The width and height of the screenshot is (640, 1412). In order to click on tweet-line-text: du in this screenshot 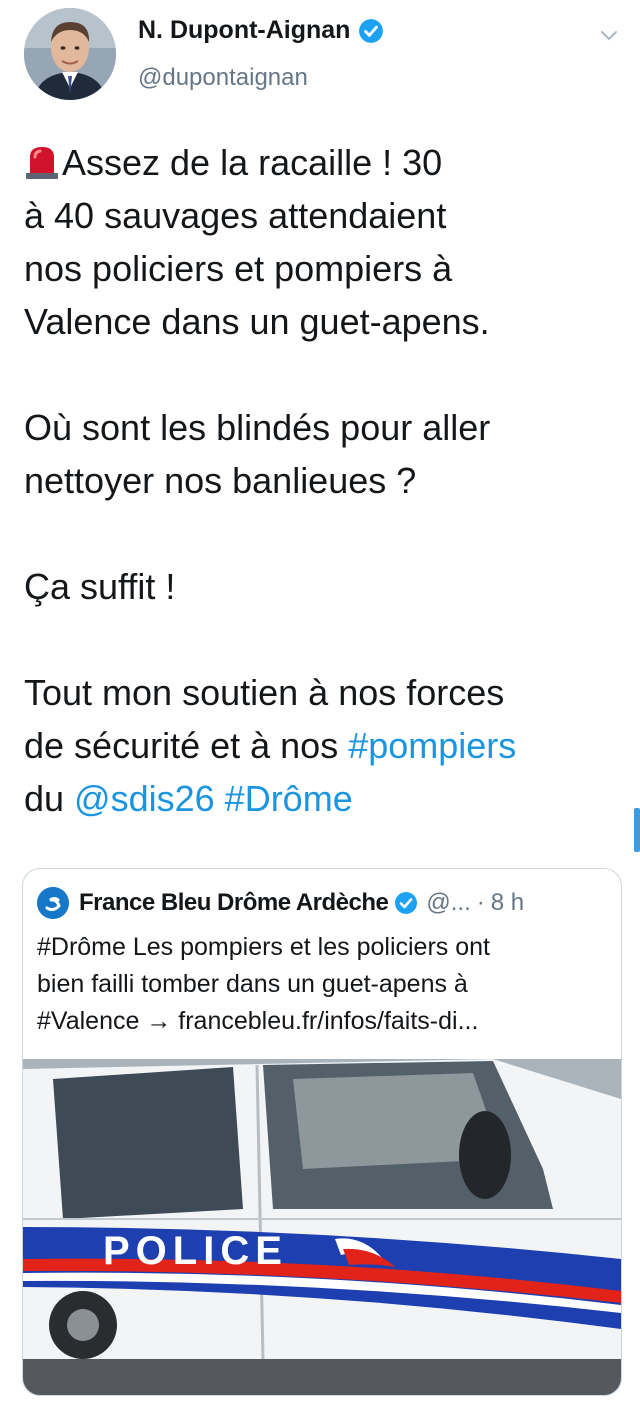, I will do `click(49, 798)`.